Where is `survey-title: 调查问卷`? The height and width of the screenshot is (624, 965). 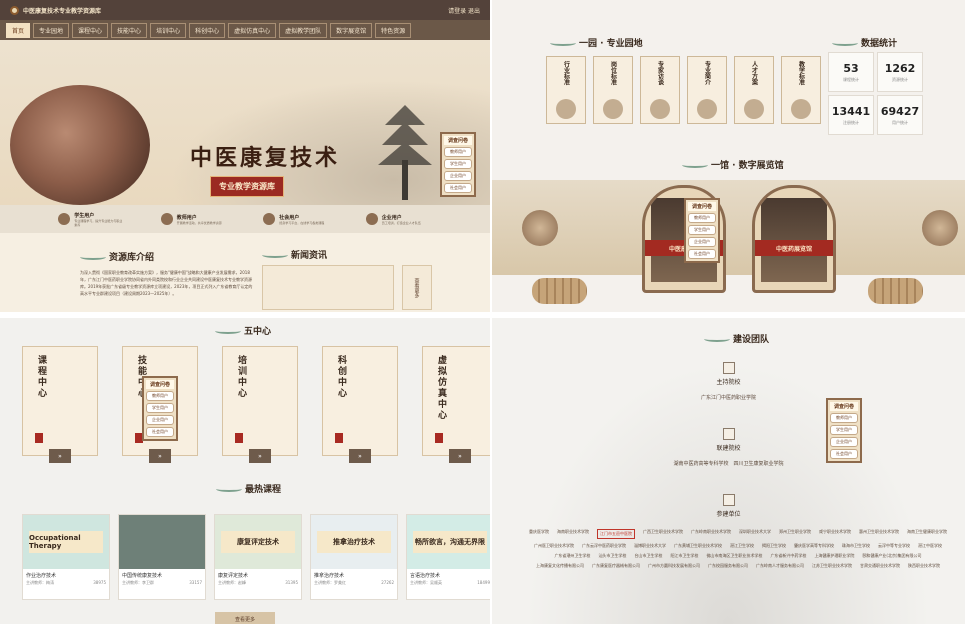 survey-title: 调查问卷 is located at coordinates (702, 206).